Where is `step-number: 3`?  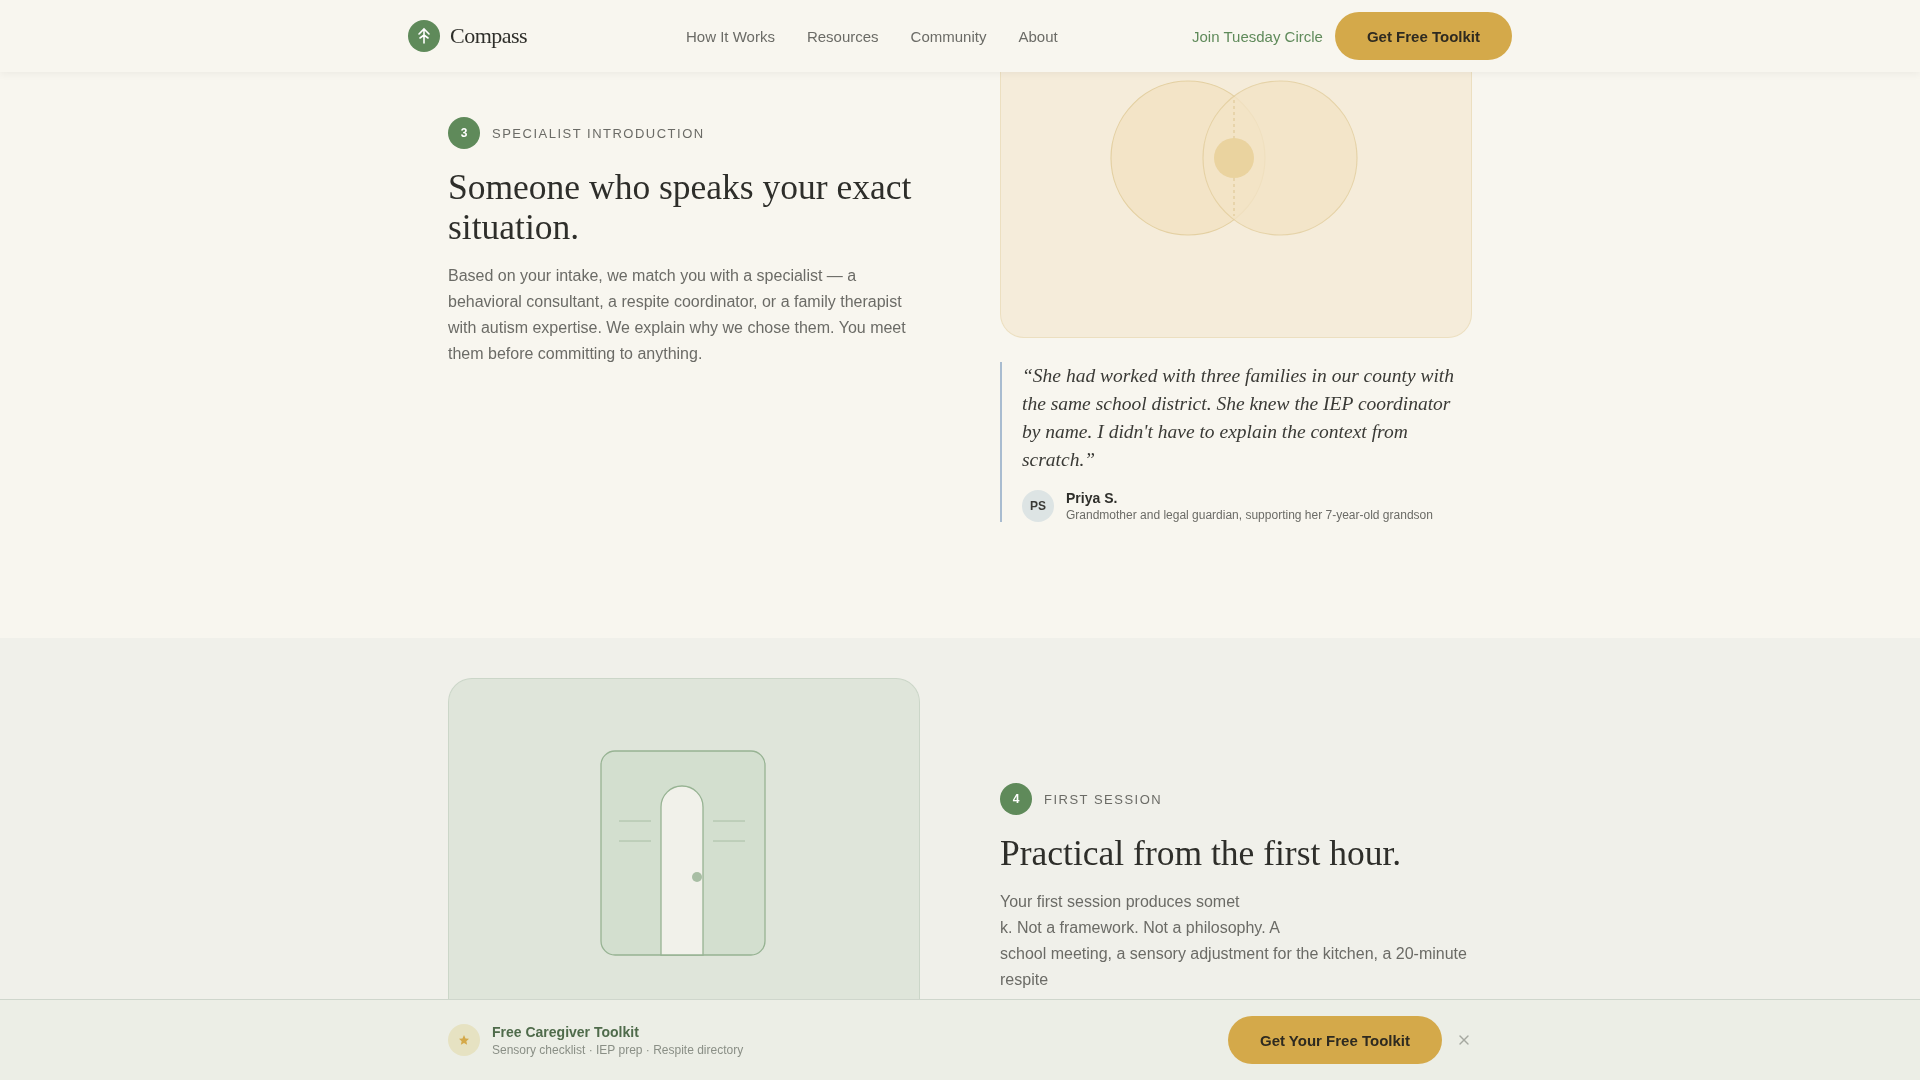
step-number: 3 is located at coordinates (464, 133).